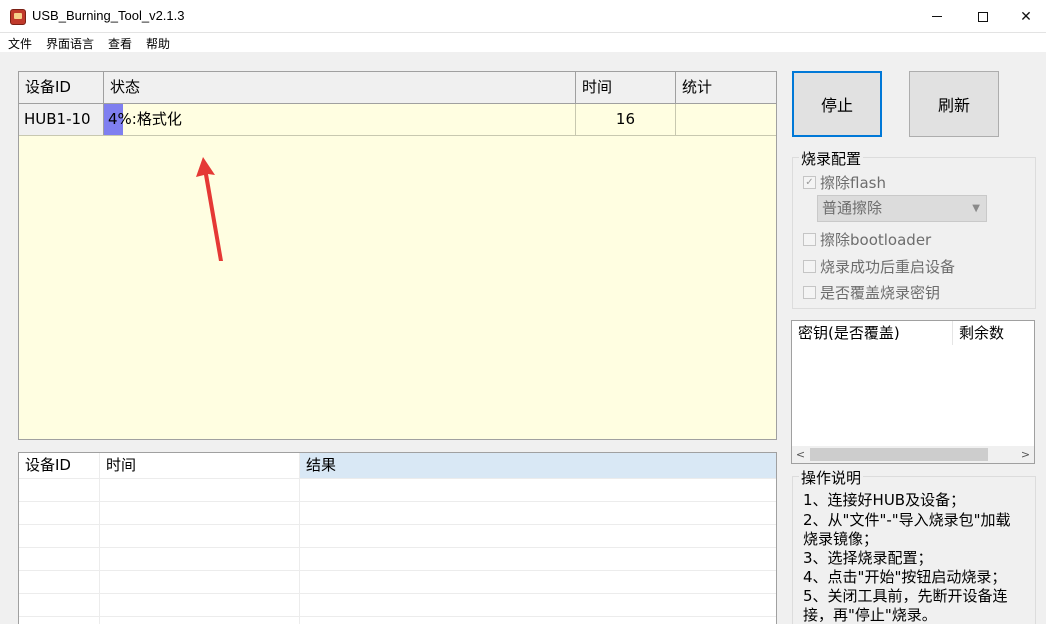  What do you see at coordinates (340, 119) in the screenshot?
I see `status-cell: 4%:格式化` at bounding box center [340, 119].